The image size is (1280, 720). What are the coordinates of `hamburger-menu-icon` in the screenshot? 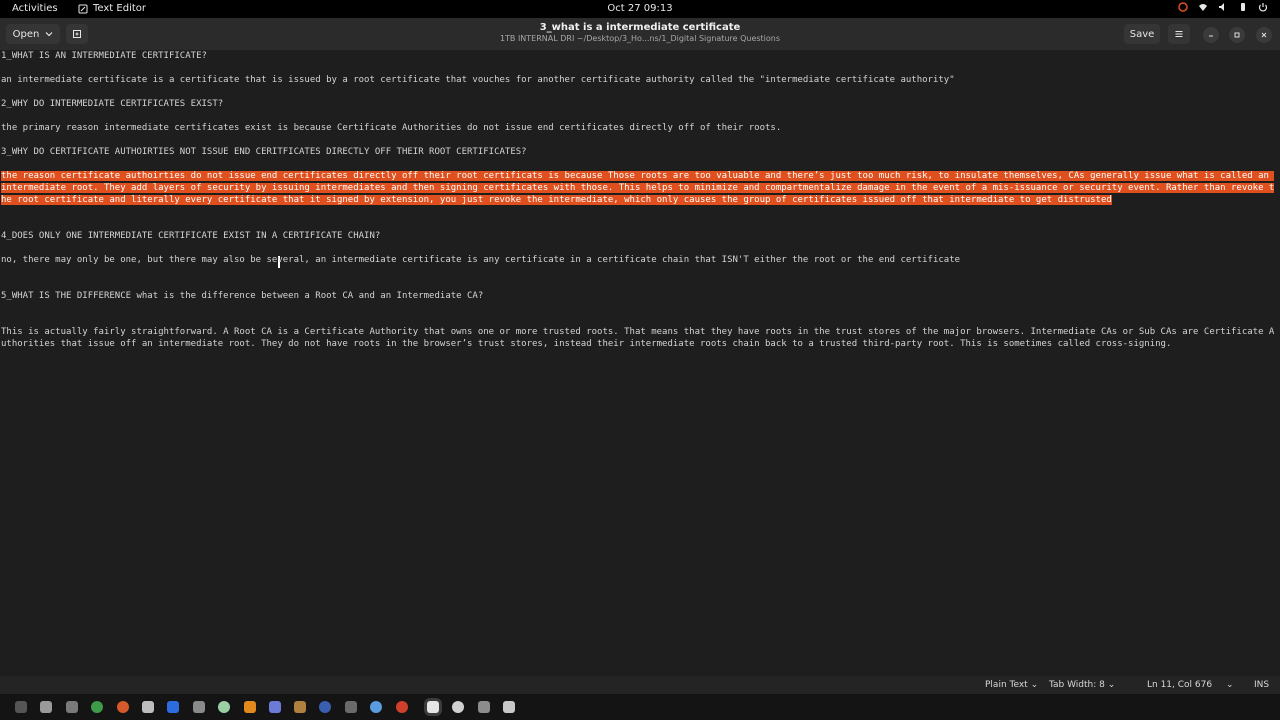 It's located at (1179, 34).